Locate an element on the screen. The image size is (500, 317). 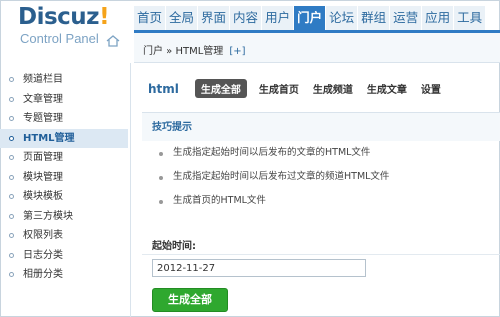
sidebar-item-label: 页面管理 is located at coordinates (43, 157).